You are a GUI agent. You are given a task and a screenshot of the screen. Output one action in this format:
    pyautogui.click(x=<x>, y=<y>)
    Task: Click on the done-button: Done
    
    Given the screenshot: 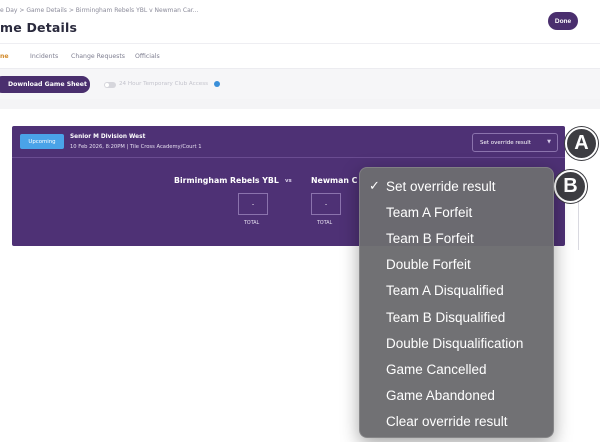 What is the action you would take?
    pyautogui.click(x=563, y=21)
    